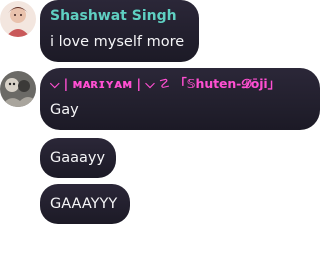  What do you see at coordinates (117, 42) in the screenshot?
I see `message-text: i love myself more` at bounding box center [117, 42].